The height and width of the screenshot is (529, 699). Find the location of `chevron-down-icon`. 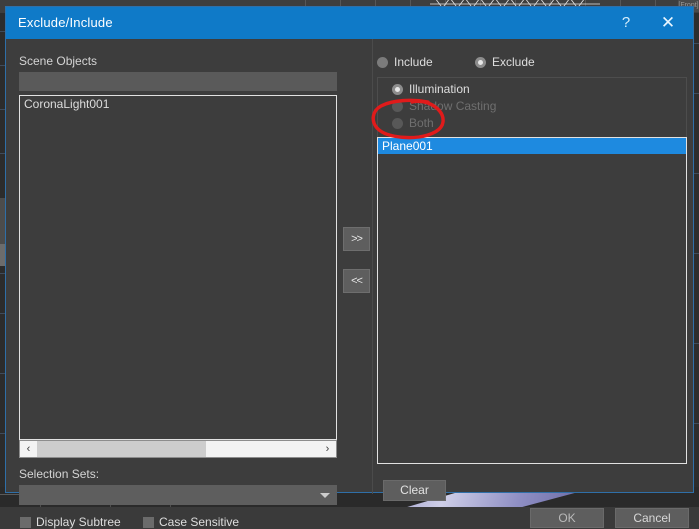

chevron-down-icon is located at coordinates (325, 495).